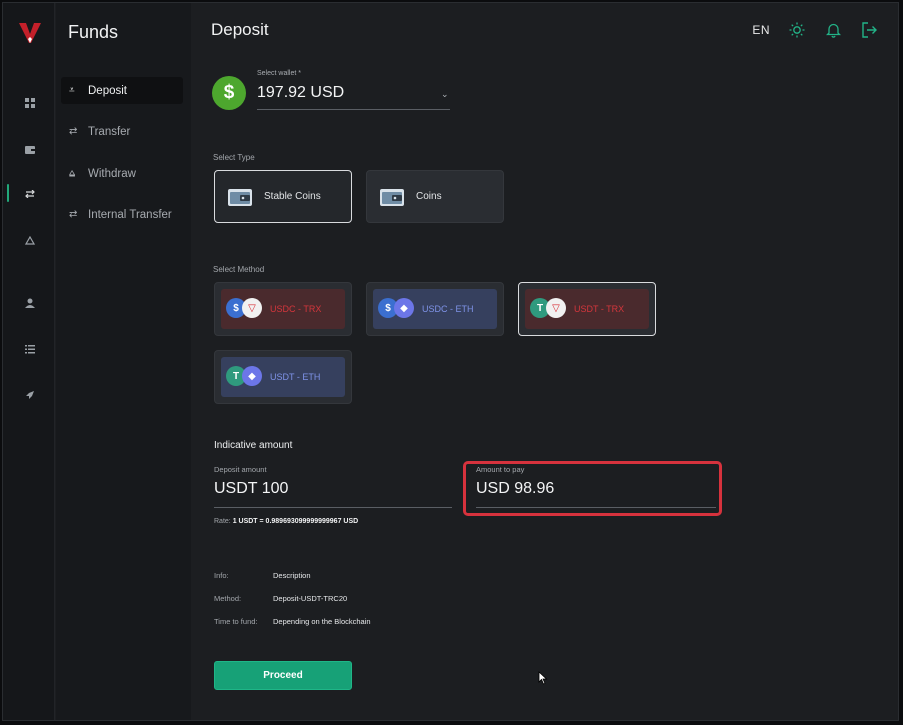  I want to click on method-option-body: T ▽ USDT - TRX, so click(587, 309).